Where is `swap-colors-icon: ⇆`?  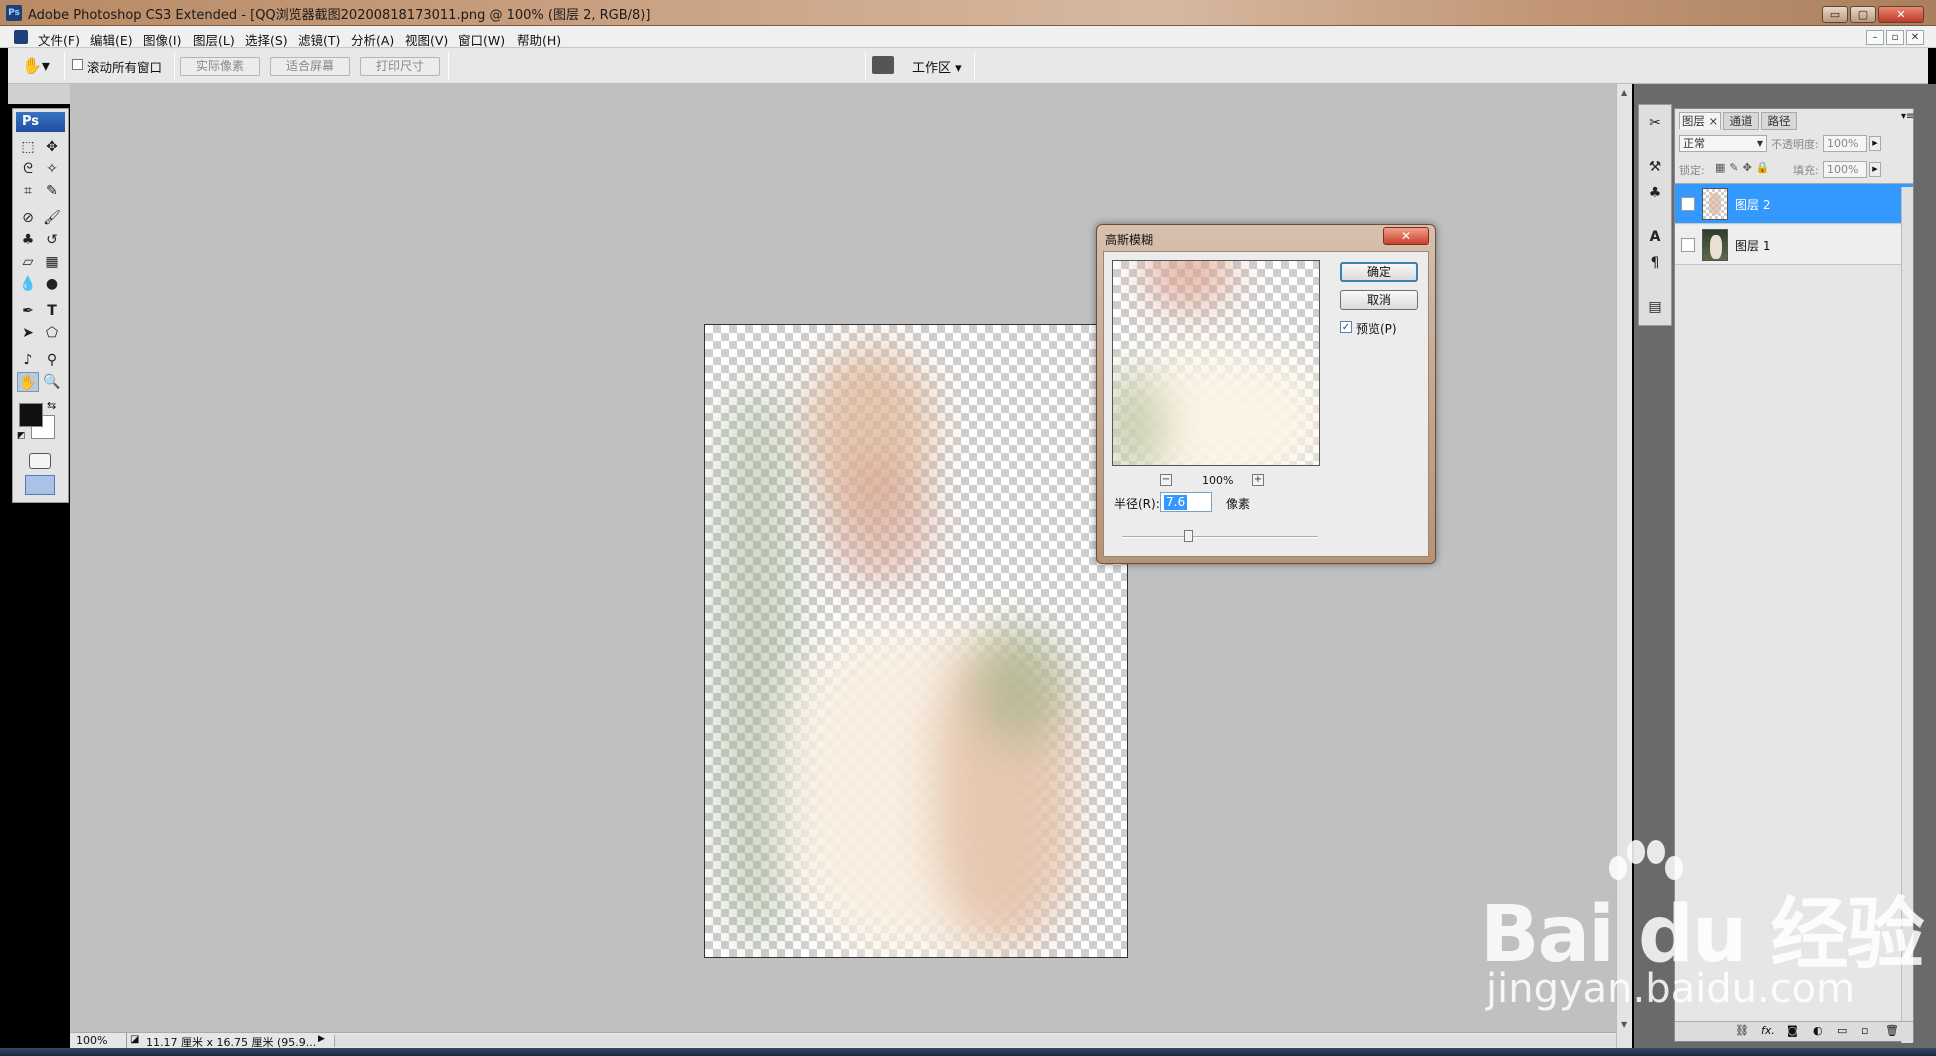 swap-colors-icon: ⇆ is located at coordinates (51, 405).